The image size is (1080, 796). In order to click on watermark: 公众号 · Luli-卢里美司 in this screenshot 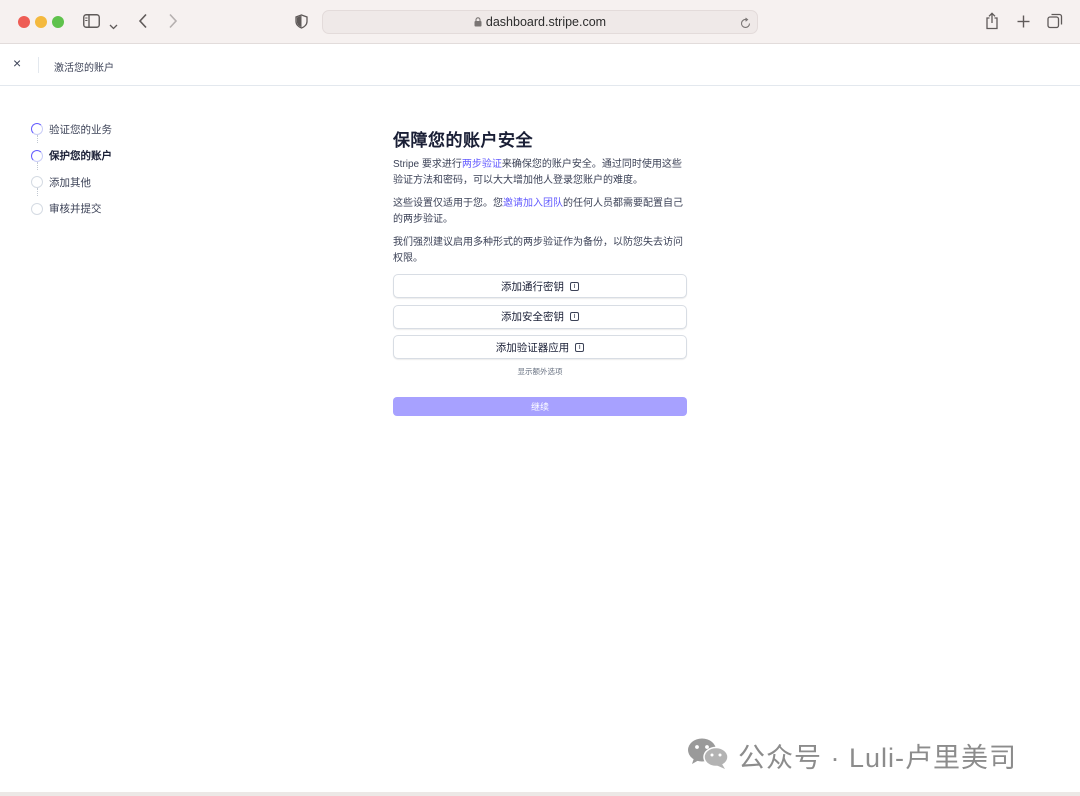, I will do `click(851, 755)`.